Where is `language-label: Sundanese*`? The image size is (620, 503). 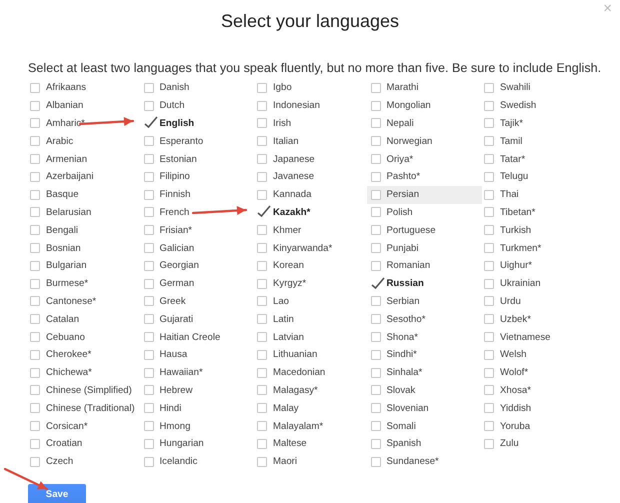 language-label: Sundanese* is located at coordinates (412, 462).